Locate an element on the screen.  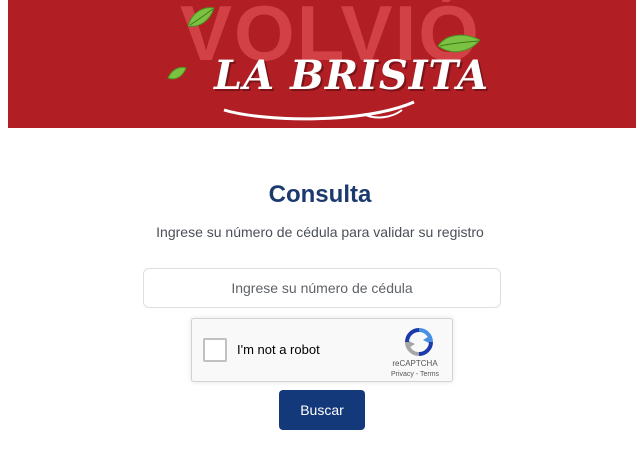
brand-logo-text: LA BRISITA is located at coordinates (352, 75).